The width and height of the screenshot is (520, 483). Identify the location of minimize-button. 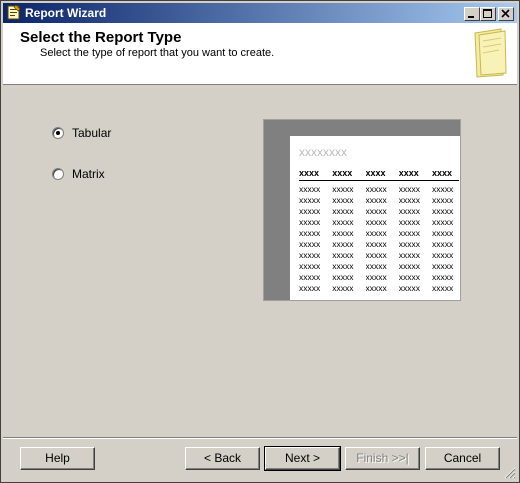
(472, 14).